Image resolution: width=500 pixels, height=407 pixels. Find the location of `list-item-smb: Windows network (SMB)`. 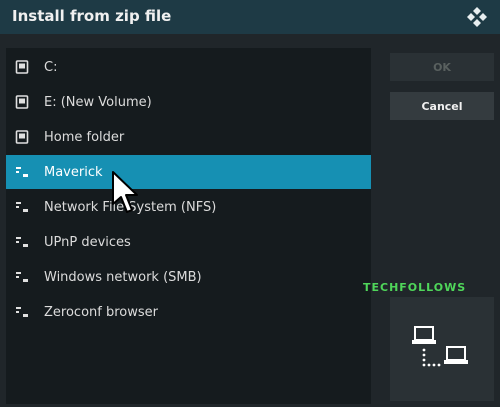

list-item-smb: Windows network (SMB) is located at coordinates (188, 277).